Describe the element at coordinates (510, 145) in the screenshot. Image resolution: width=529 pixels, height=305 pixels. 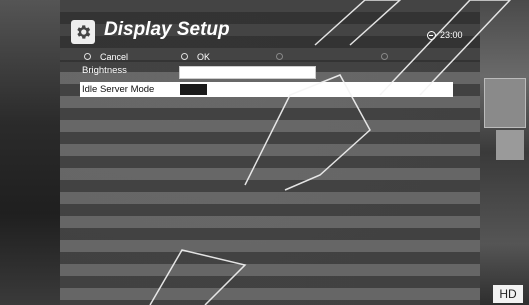
I see `background-sign-small` at that location.